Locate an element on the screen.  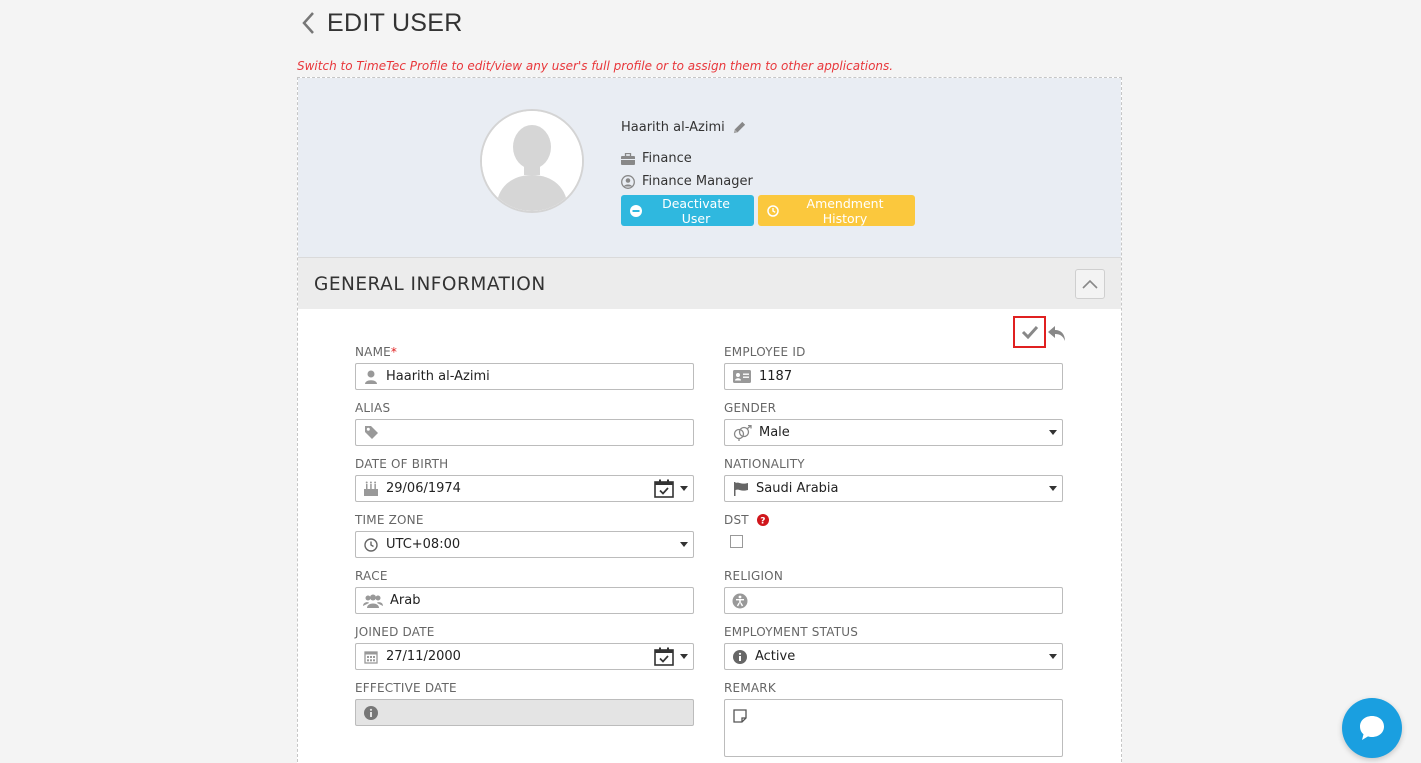
page-title: EDIT USER is located at coordinates (395, 22).